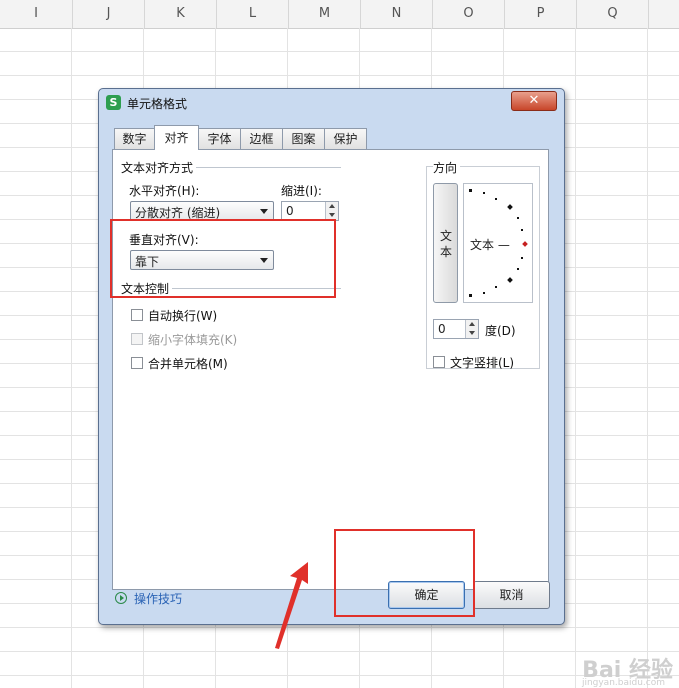  What do you see at coordinates (267, 167) in the screenshot?
I see `group-rule-align` at bounding box center [267, 167].